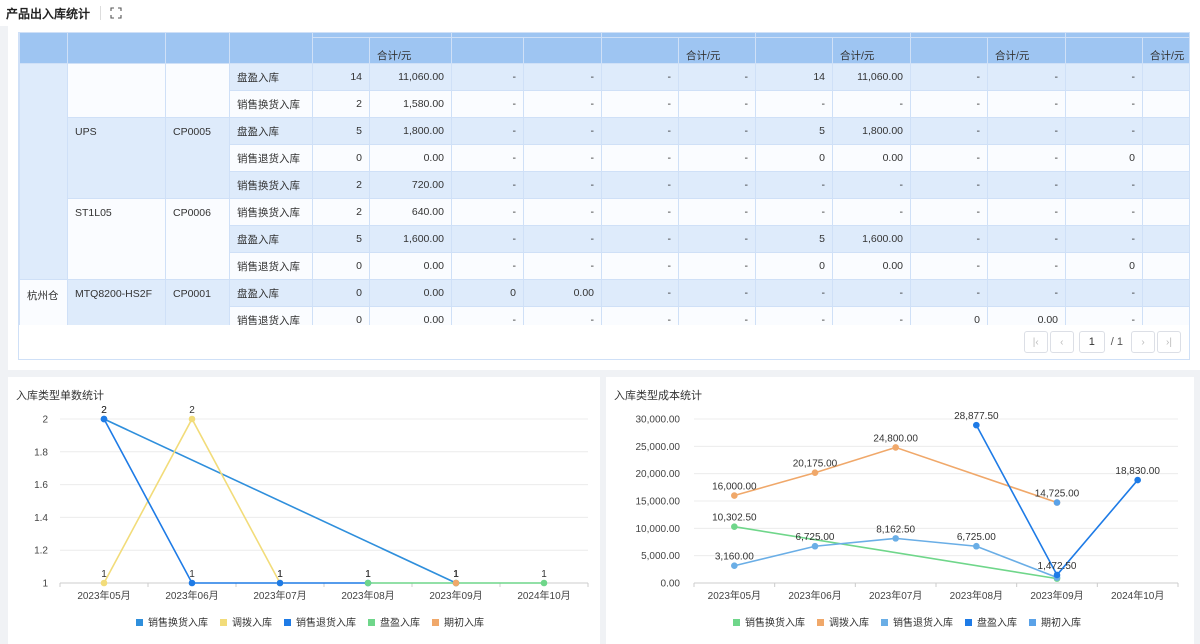  What do you see at coordinates (1056, 595) in the screenshot?
I see `x-tick-label: 2023年09月` at bounding box center [1056, 595].